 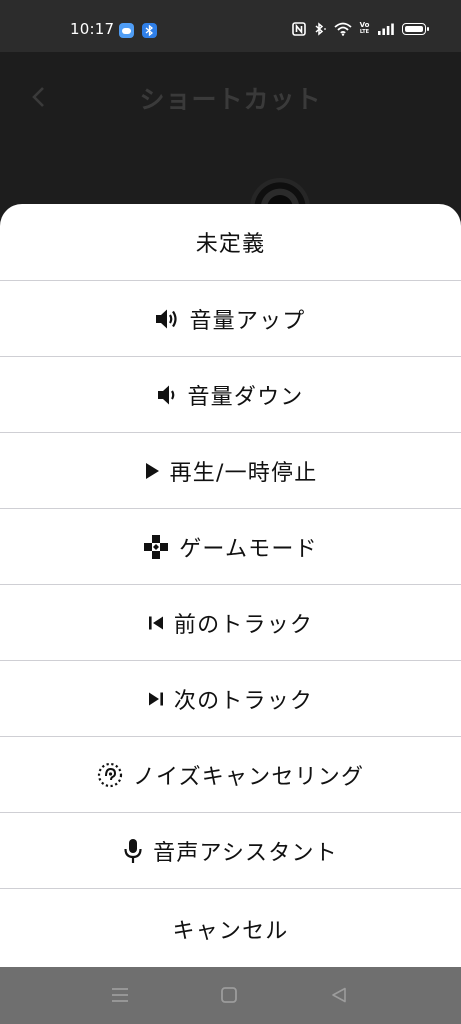 I want to click on battery-icon, so click(x=415, y=29).